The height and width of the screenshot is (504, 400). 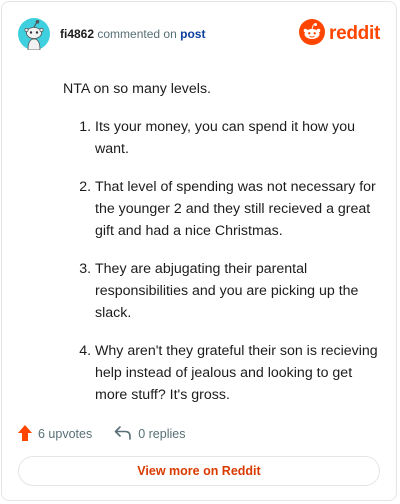 I want to click on reddit-logo-icon, so click(x=312, y=34).